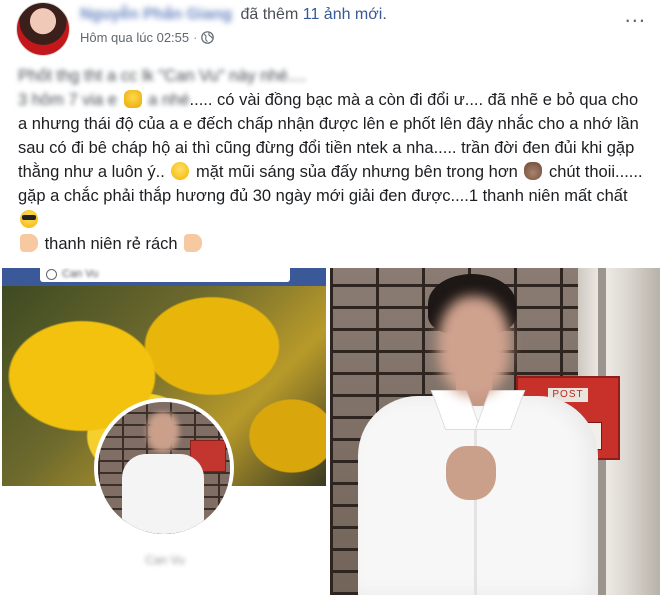 The width and height of the screenshot is (660, 595). I want to click on laugh-emoji-icon, so click(180, 171).